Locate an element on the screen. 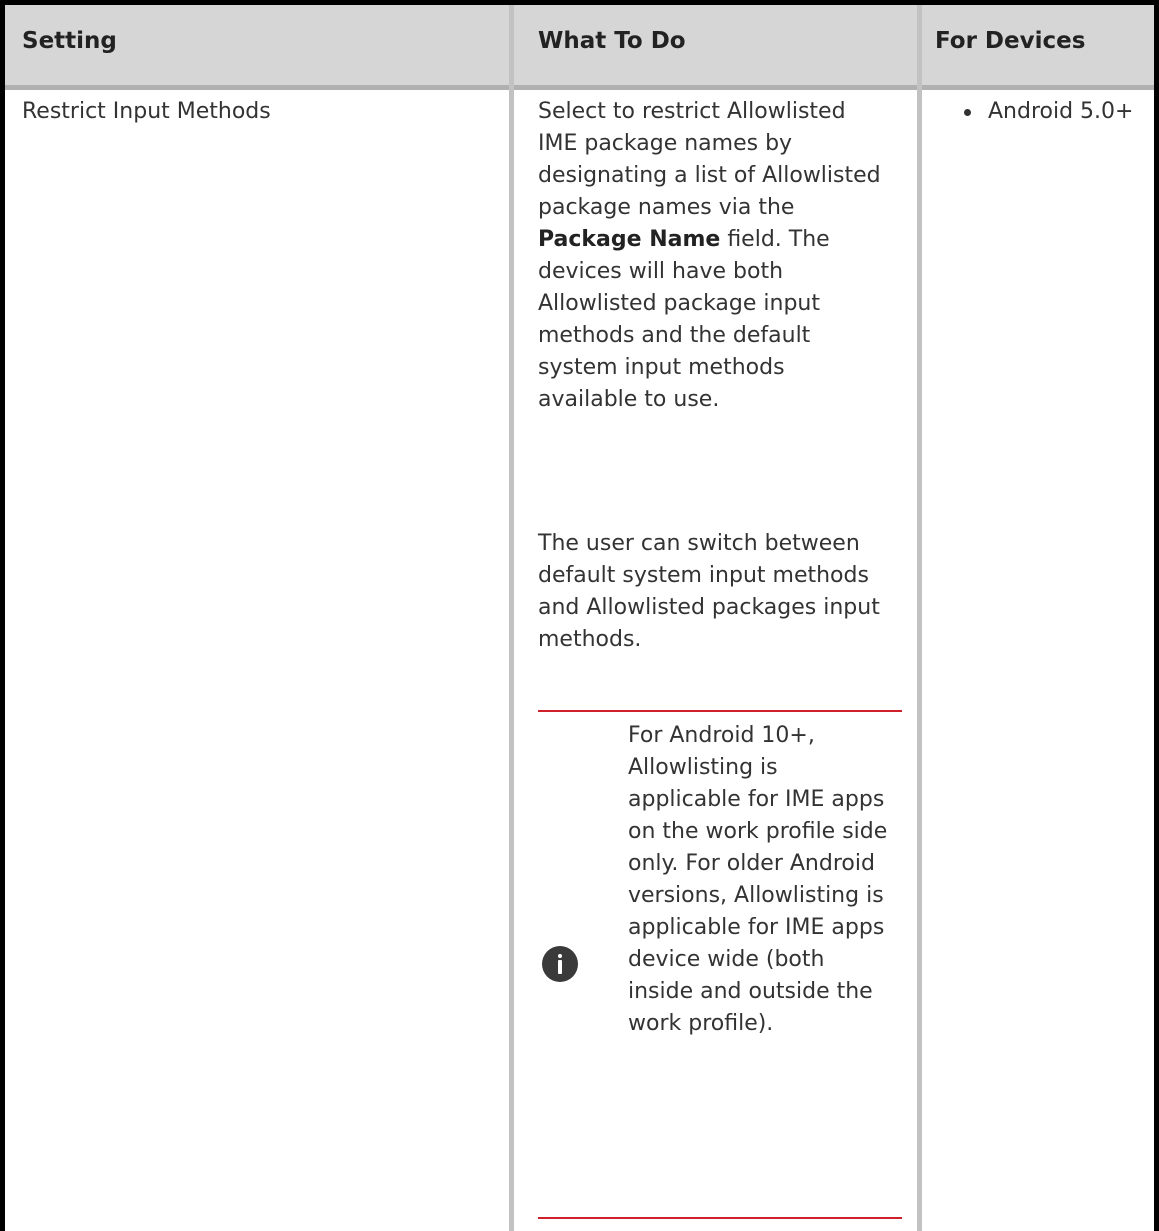 This screenshot has width=1159, height=1231. header-setting: Setting is located at coordinates (69, 41).